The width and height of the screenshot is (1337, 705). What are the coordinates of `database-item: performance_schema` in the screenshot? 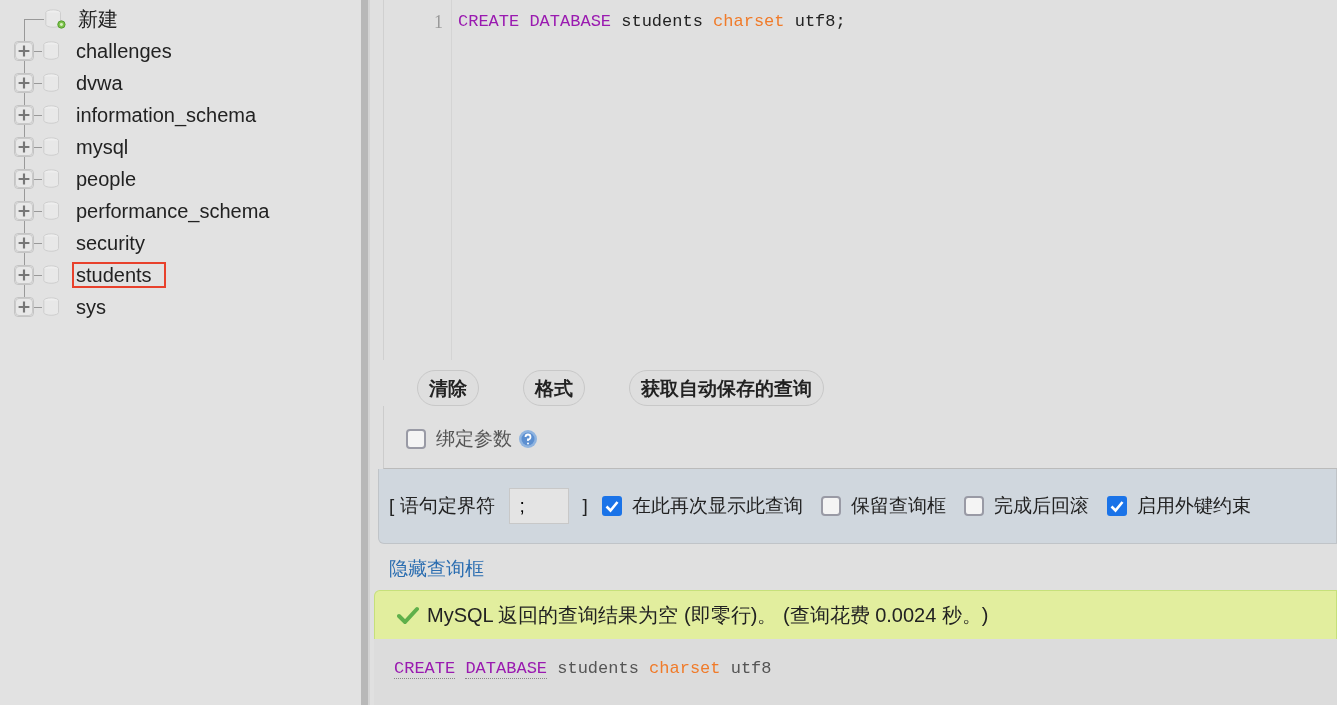 It's located at (173, 211).